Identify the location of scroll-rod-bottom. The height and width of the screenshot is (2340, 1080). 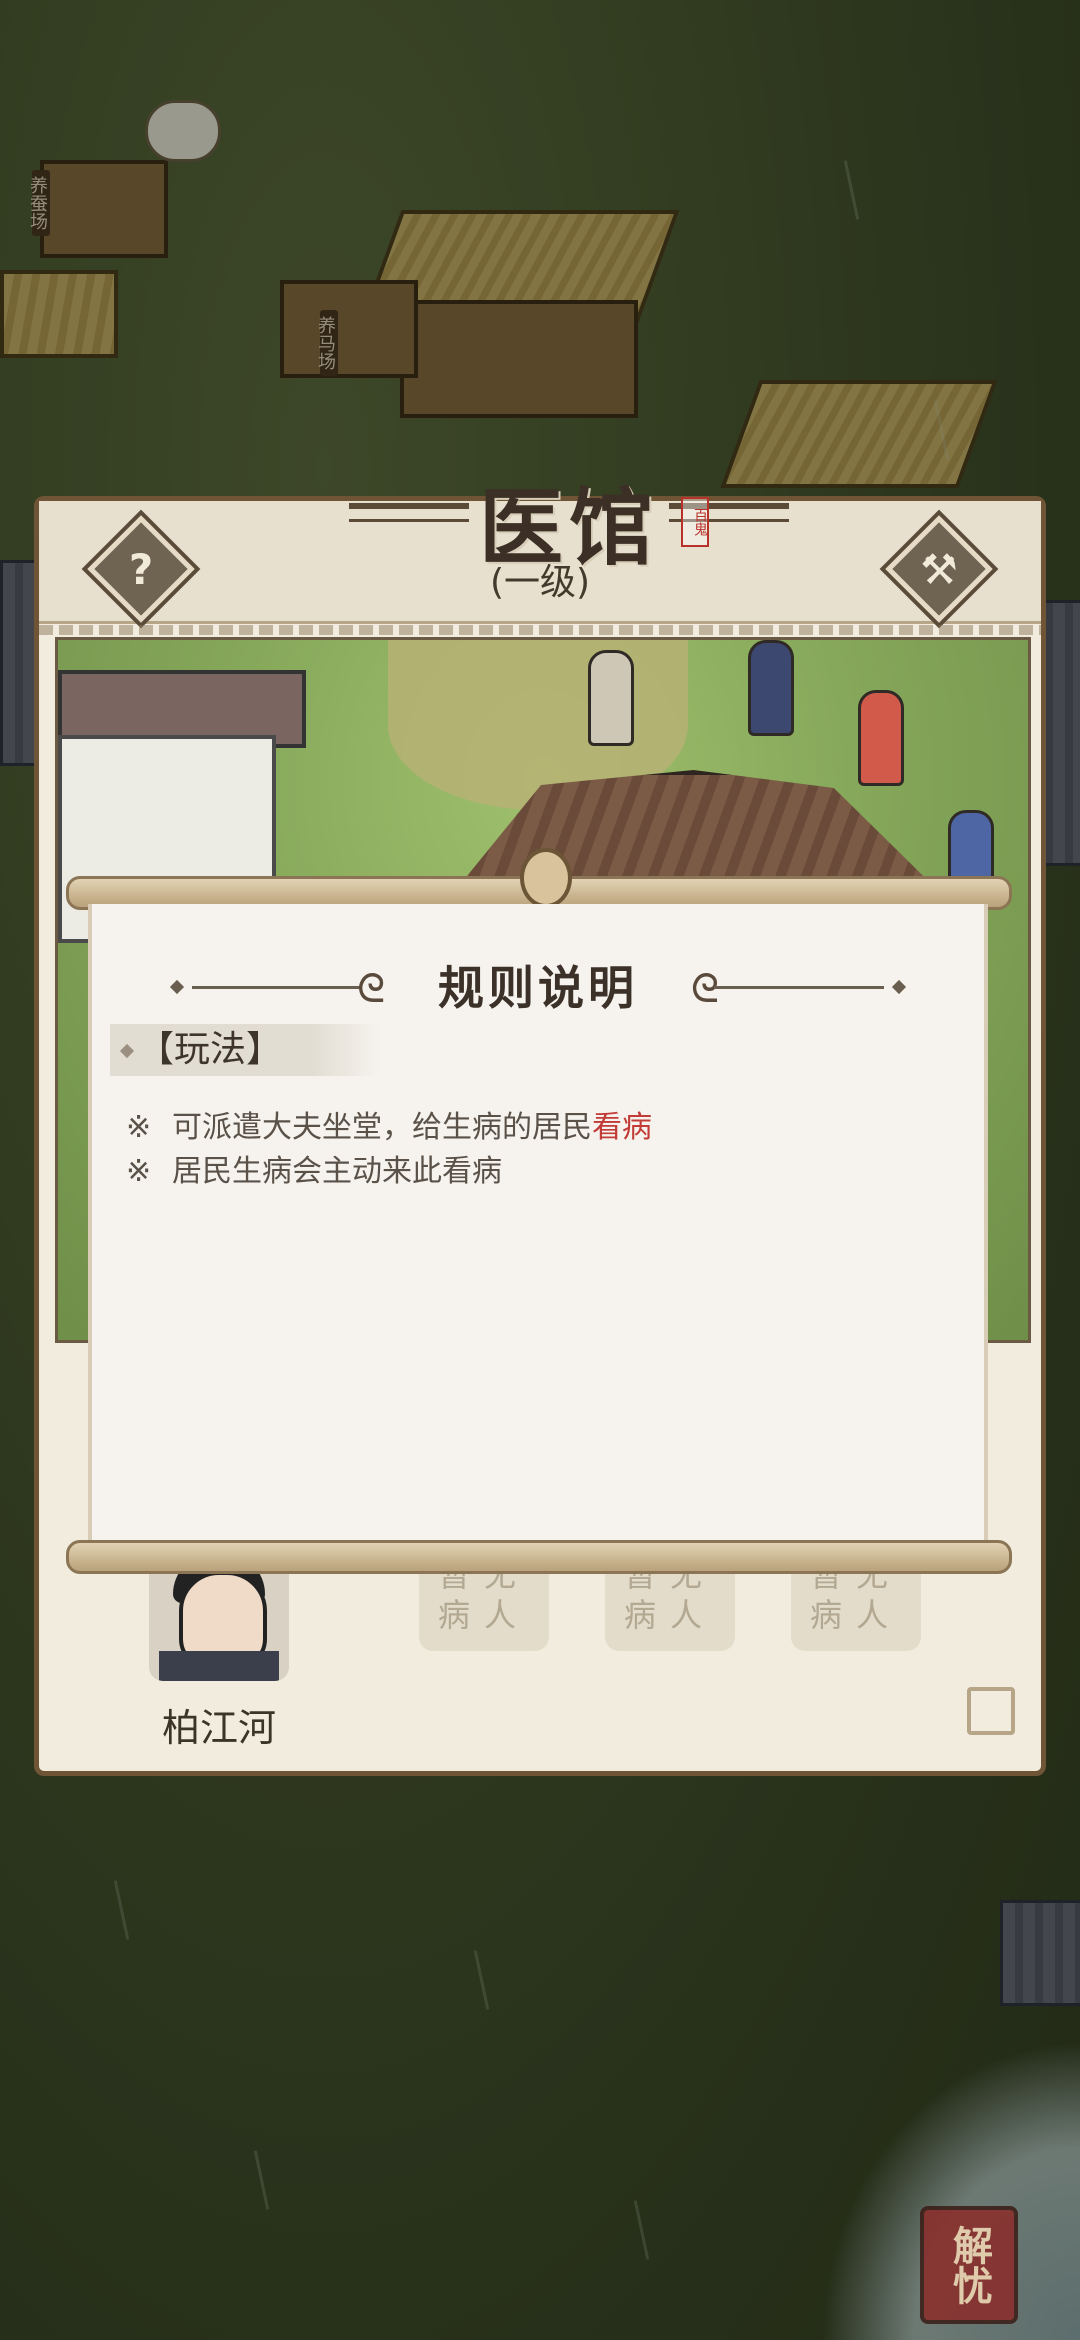
(539, 1557).